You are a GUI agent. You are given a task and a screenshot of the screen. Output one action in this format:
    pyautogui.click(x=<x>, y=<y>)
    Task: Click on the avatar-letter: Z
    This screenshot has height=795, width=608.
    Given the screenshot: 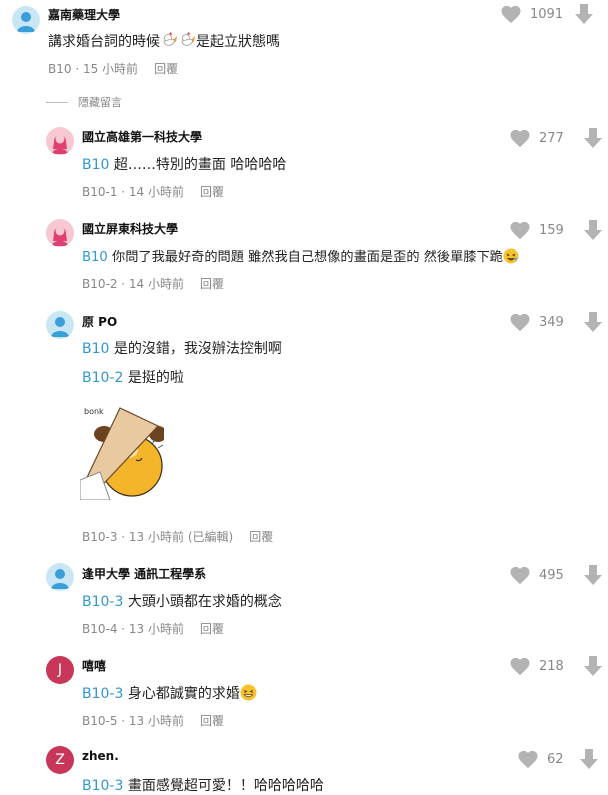 What is the action you would take?
    pyautogui.click(x=60, y=760)
    